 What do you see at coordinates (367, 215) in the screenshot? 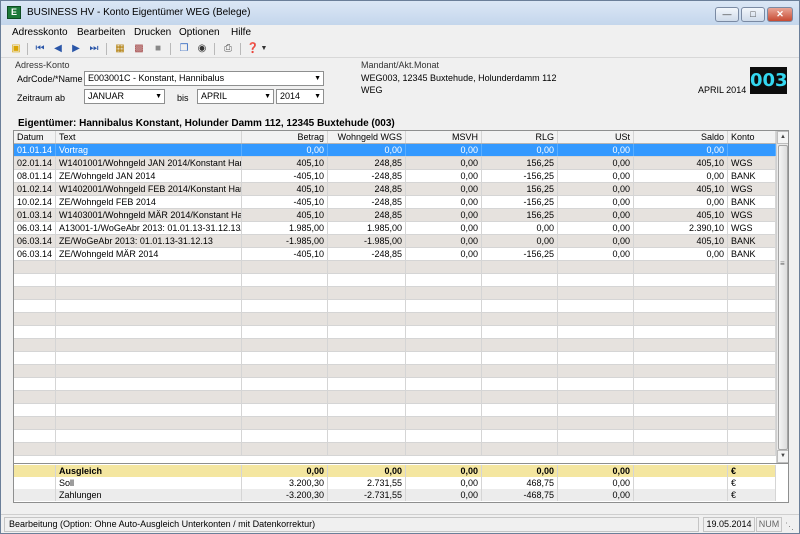
I see `cell-wohngeld-wgs: 248,85` at bounding box center [367, 215].